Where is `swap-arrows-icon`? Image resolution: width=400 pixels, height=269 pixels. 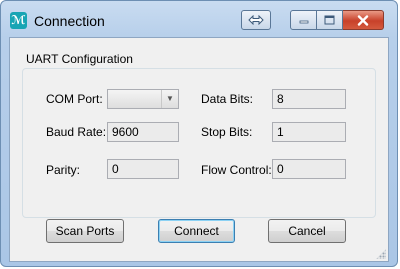 swap-arrows-icon is located at coordinates (256, 20).